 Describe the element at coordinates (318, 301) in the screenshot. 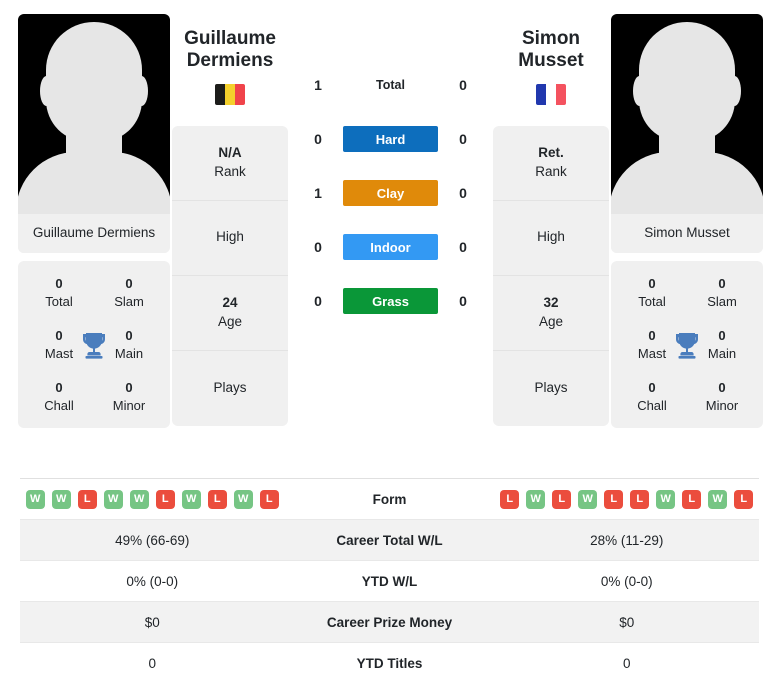

I see `h2h-grass-left-score: 0` at that location.